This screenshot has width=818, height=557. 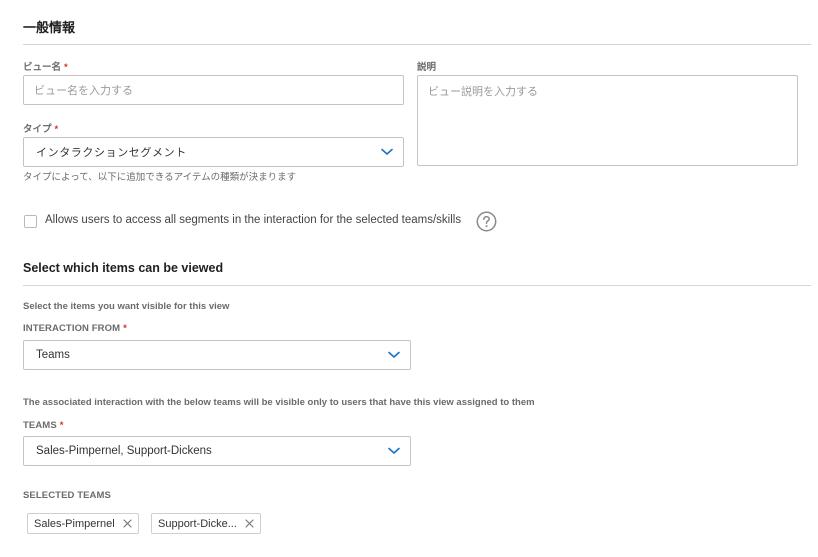 What do you see at coordinates (74, 523) in the screenshot?
I see `selected-team-chip-label: Sales-Pimpernel` at bounding box center [74, 523].